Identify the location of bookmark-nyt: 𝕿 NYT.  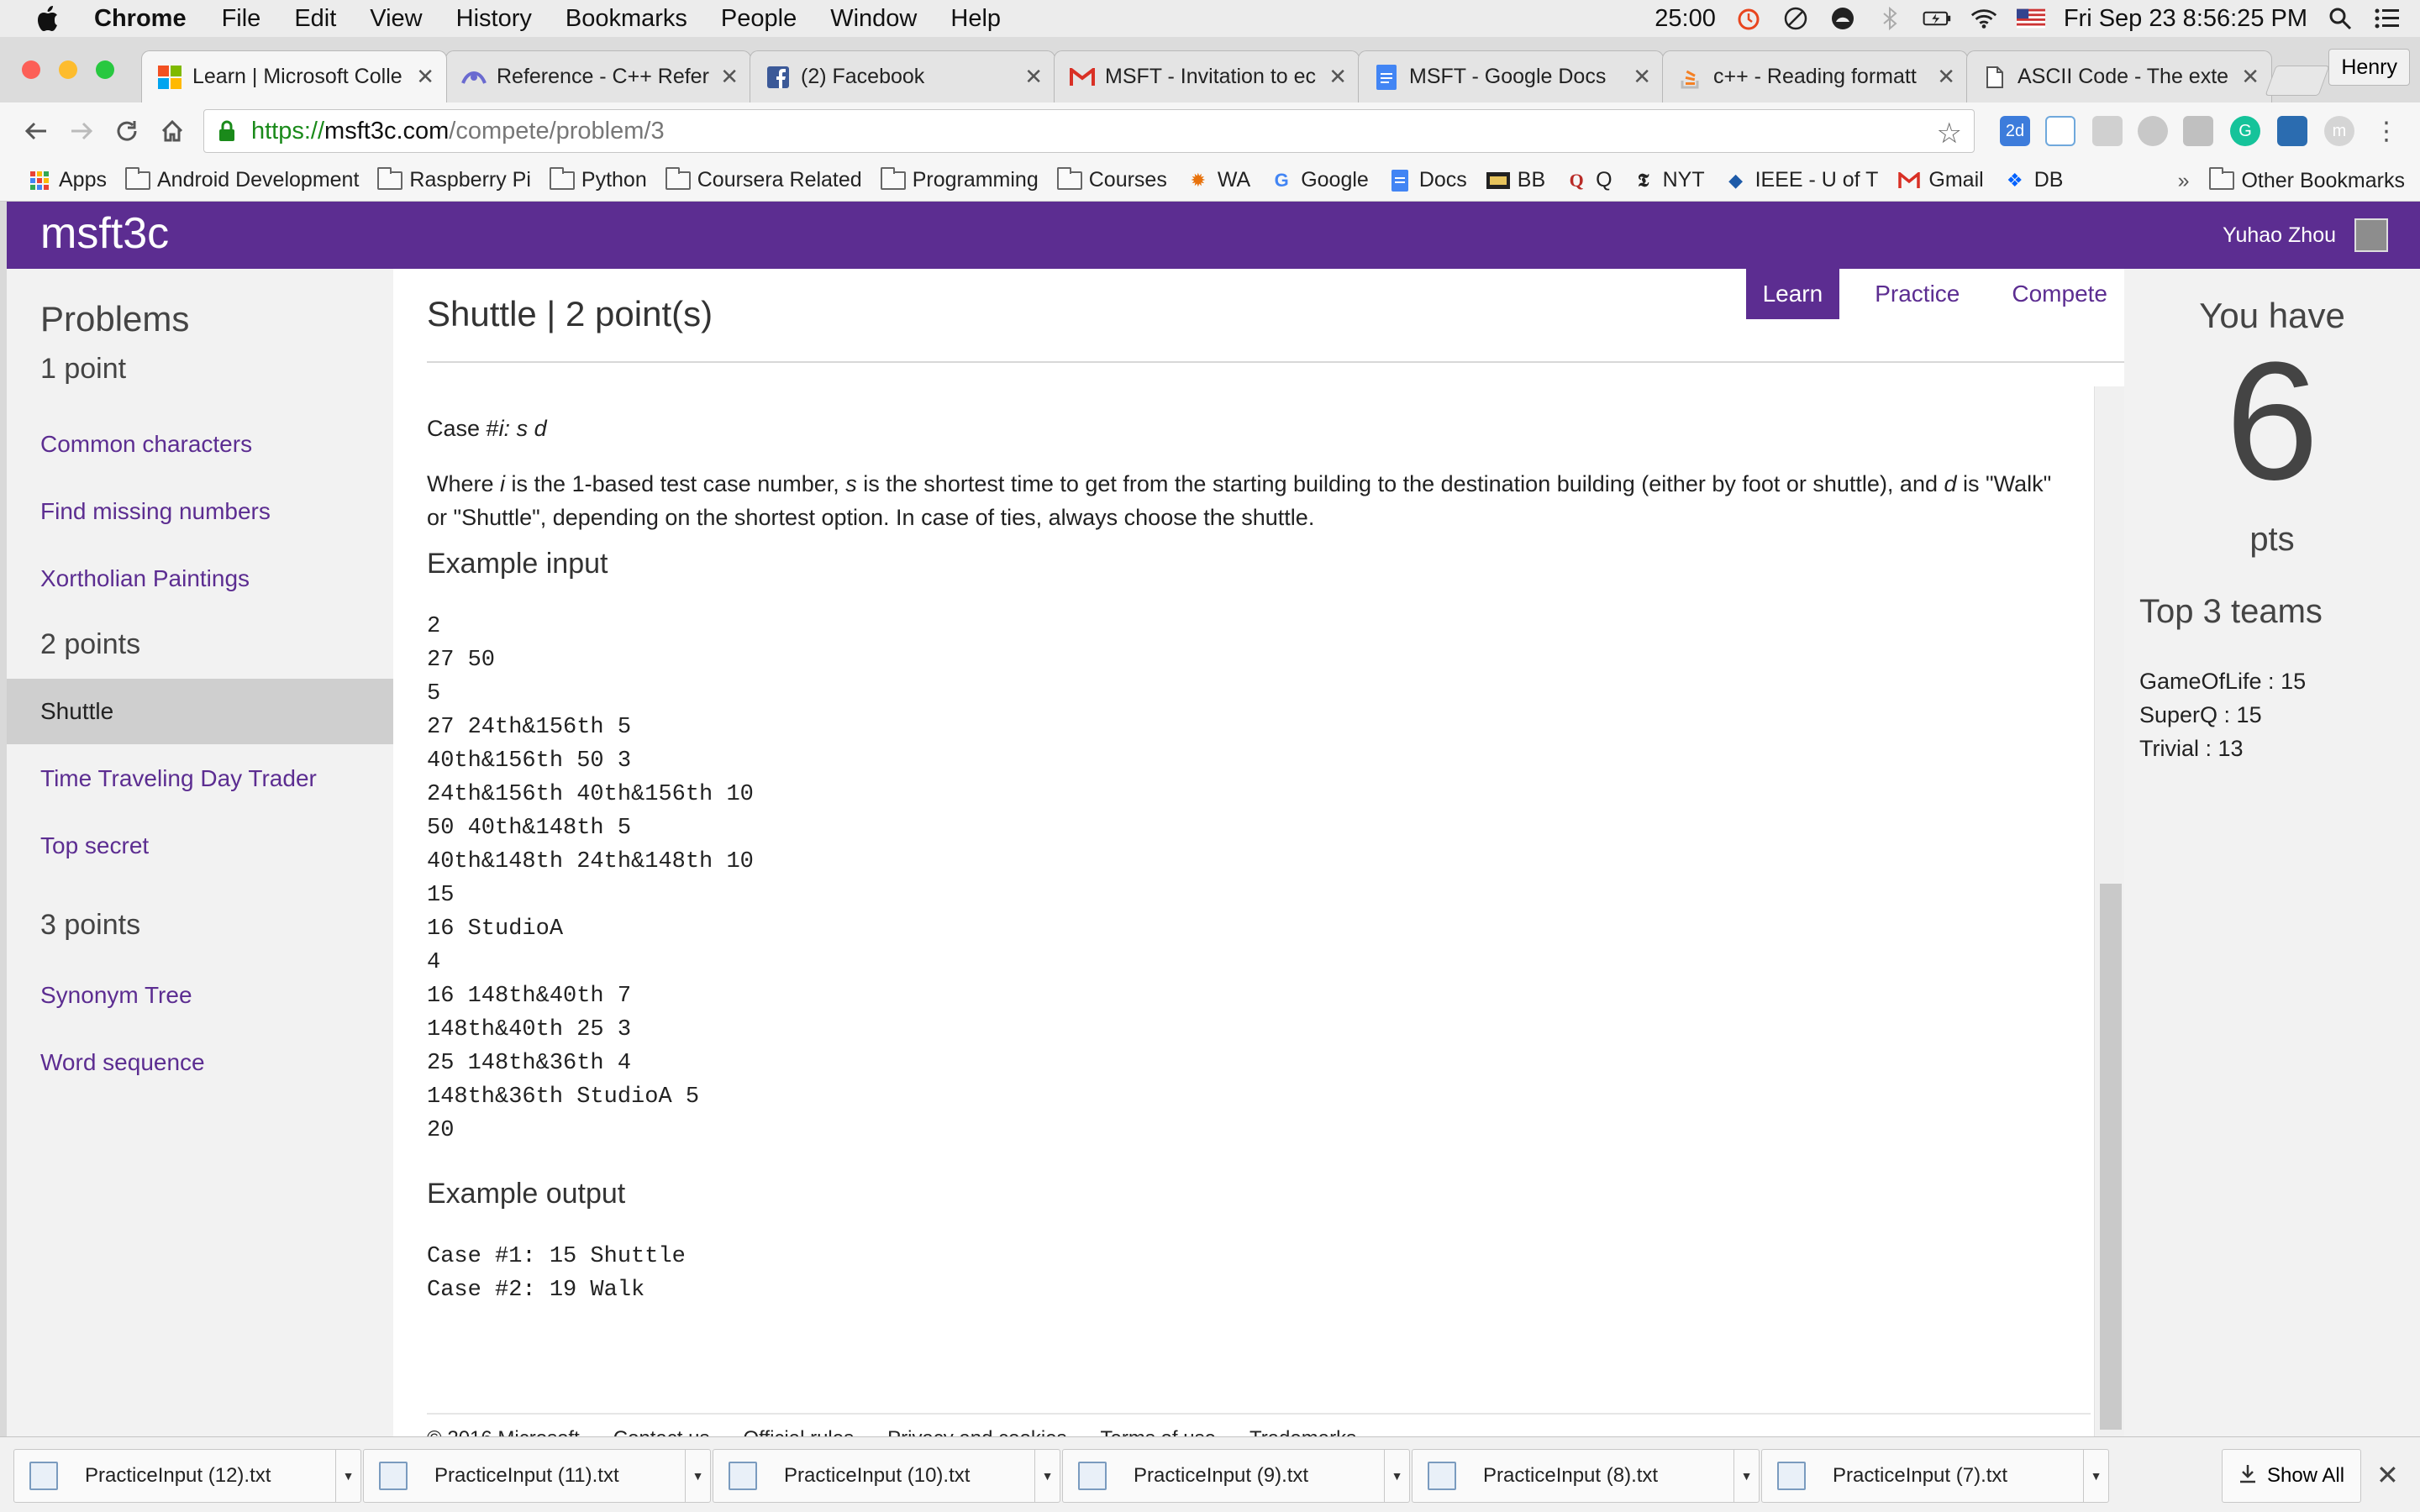
(1668, 180).